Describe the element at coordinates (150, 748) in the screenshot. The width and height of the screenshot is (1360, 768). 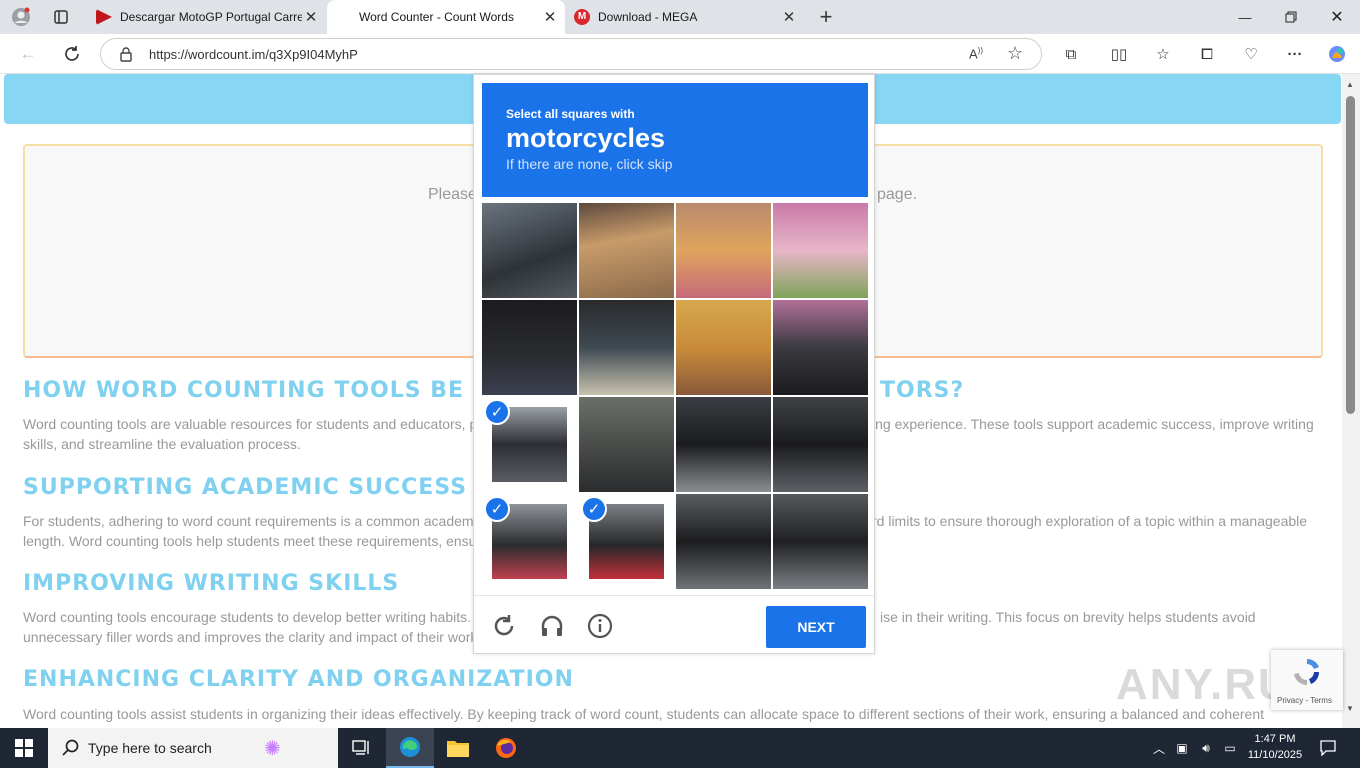
I see `search-placeholder: Type here to search` at that location.